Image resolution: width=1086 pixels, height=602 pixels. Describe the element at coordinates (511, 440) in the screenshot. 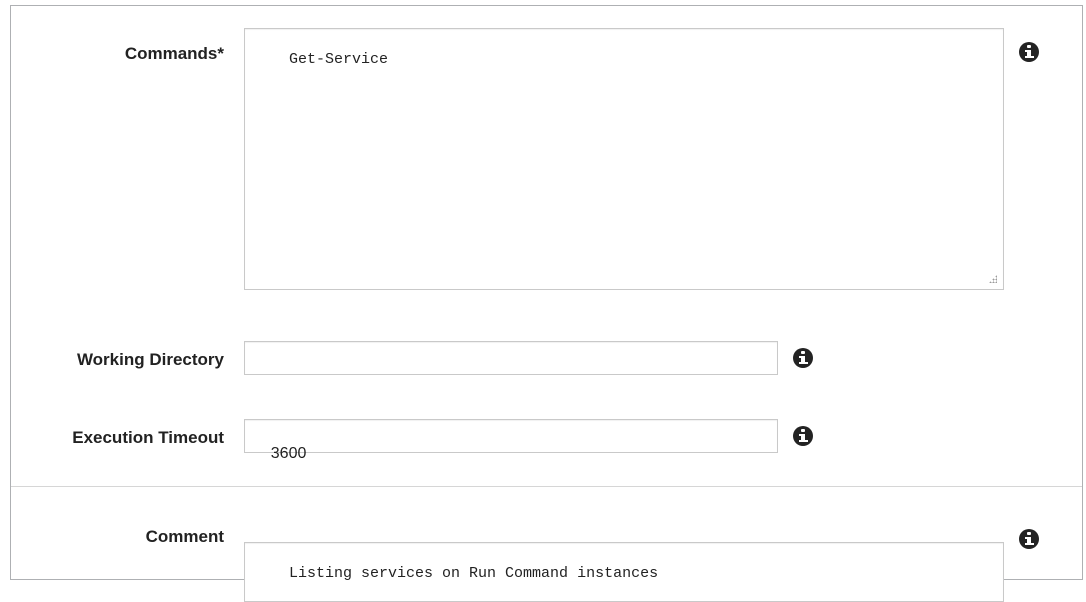

I see `execution-timeout-input: 3600` at that location.